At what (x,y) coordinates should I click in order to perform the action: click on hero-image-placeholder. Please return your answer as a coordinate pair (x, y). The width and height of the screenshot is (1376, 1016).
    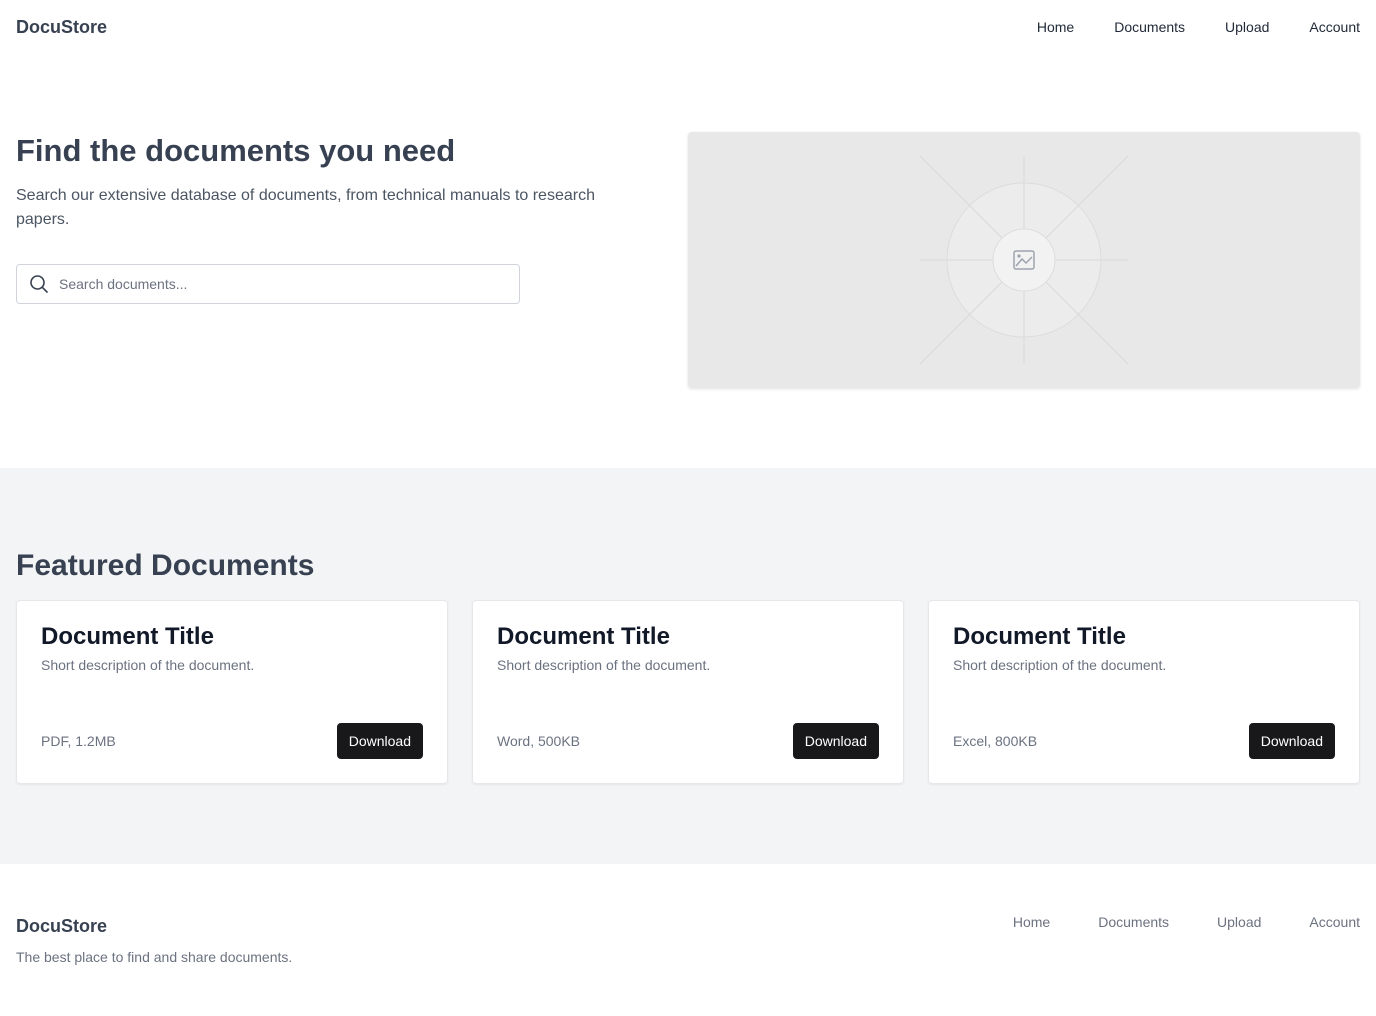
    Looking at the image, I should click on (1024, 260).